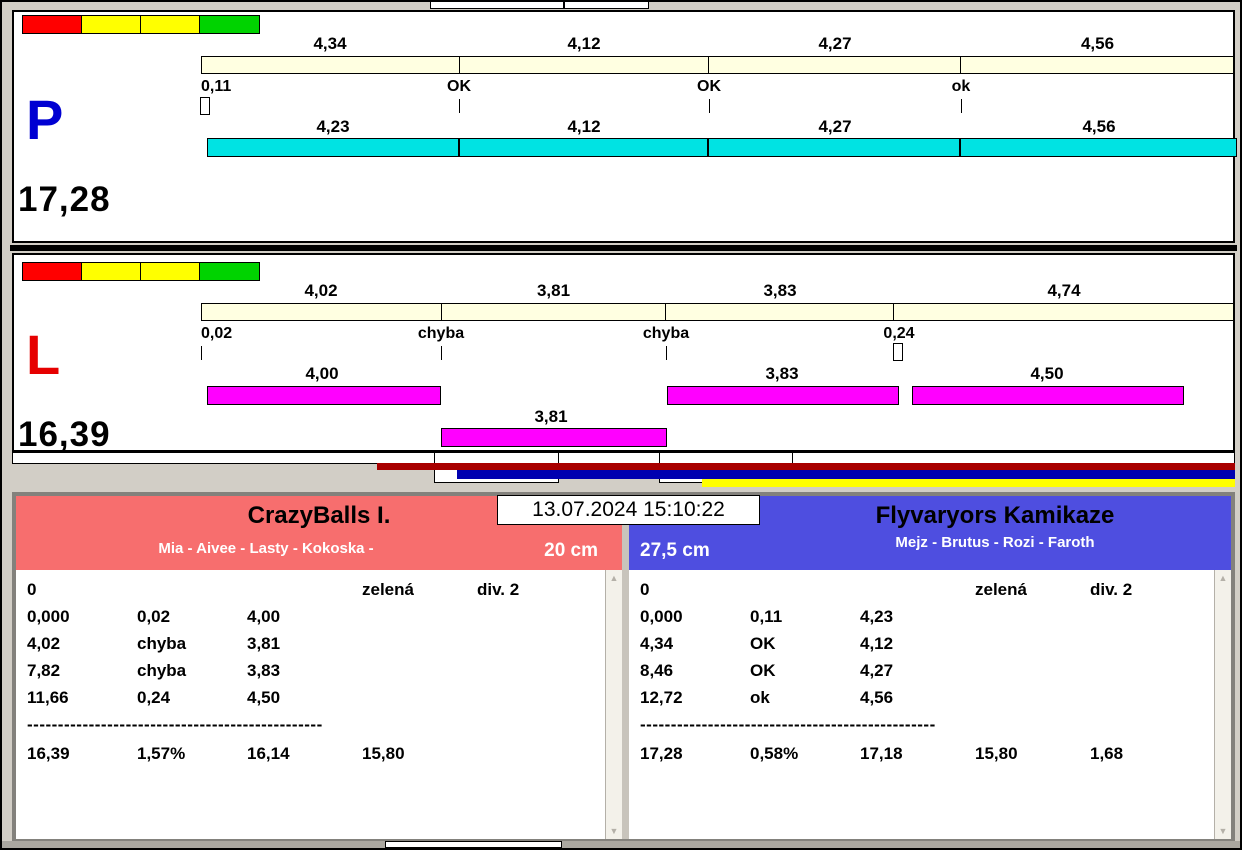  Describe the element at coordinates (782, 373) in the screenshot. I see `run-label: 3,83` at that location.